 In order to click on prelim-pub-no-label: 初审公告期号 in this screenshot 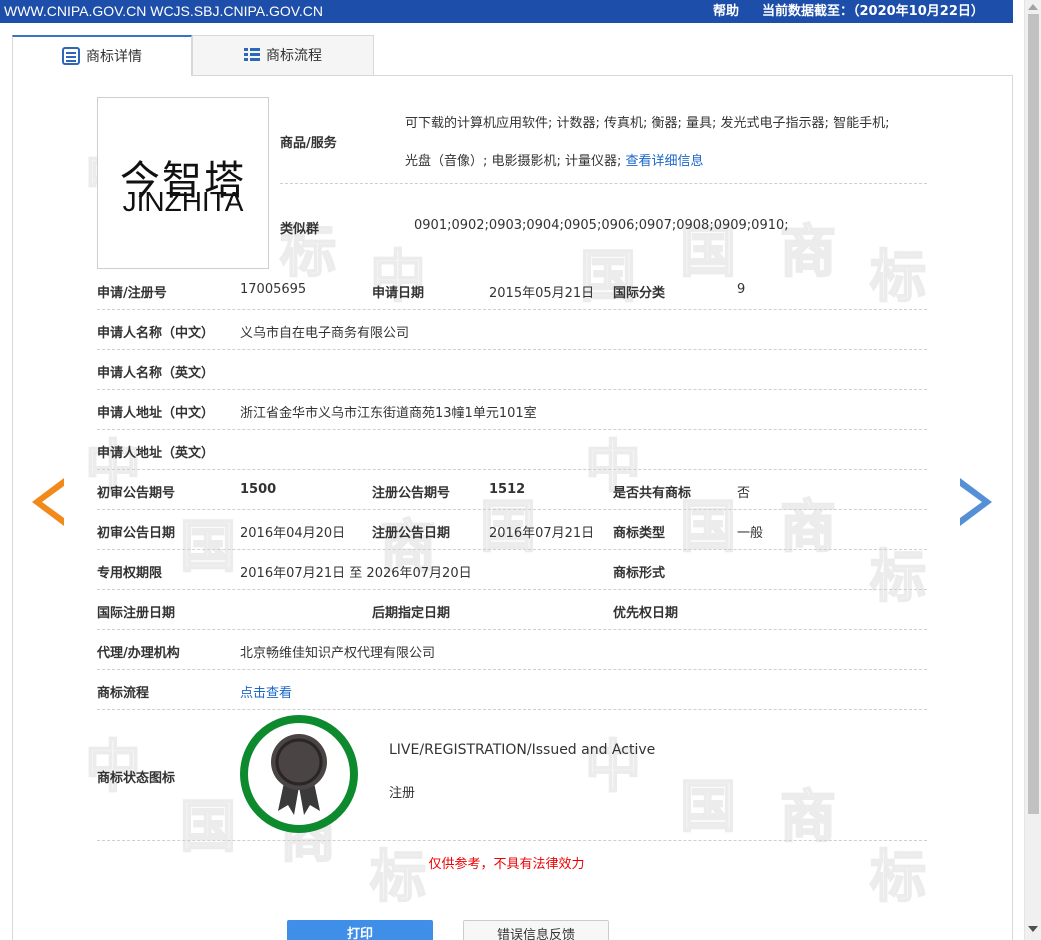, I will do `click(136, 493)`.